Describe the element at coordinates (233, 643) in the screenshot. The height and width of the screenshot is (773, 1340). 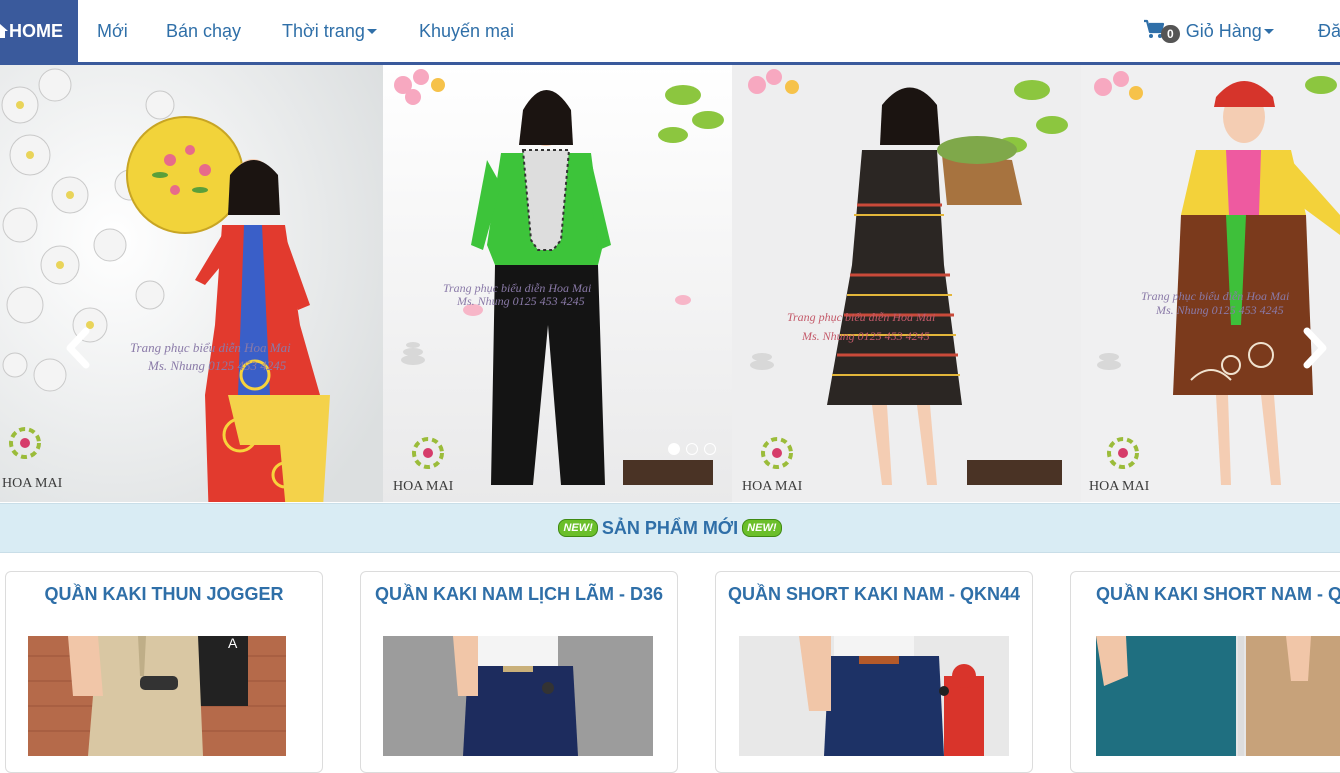
I see `svg-text: A` at that location.